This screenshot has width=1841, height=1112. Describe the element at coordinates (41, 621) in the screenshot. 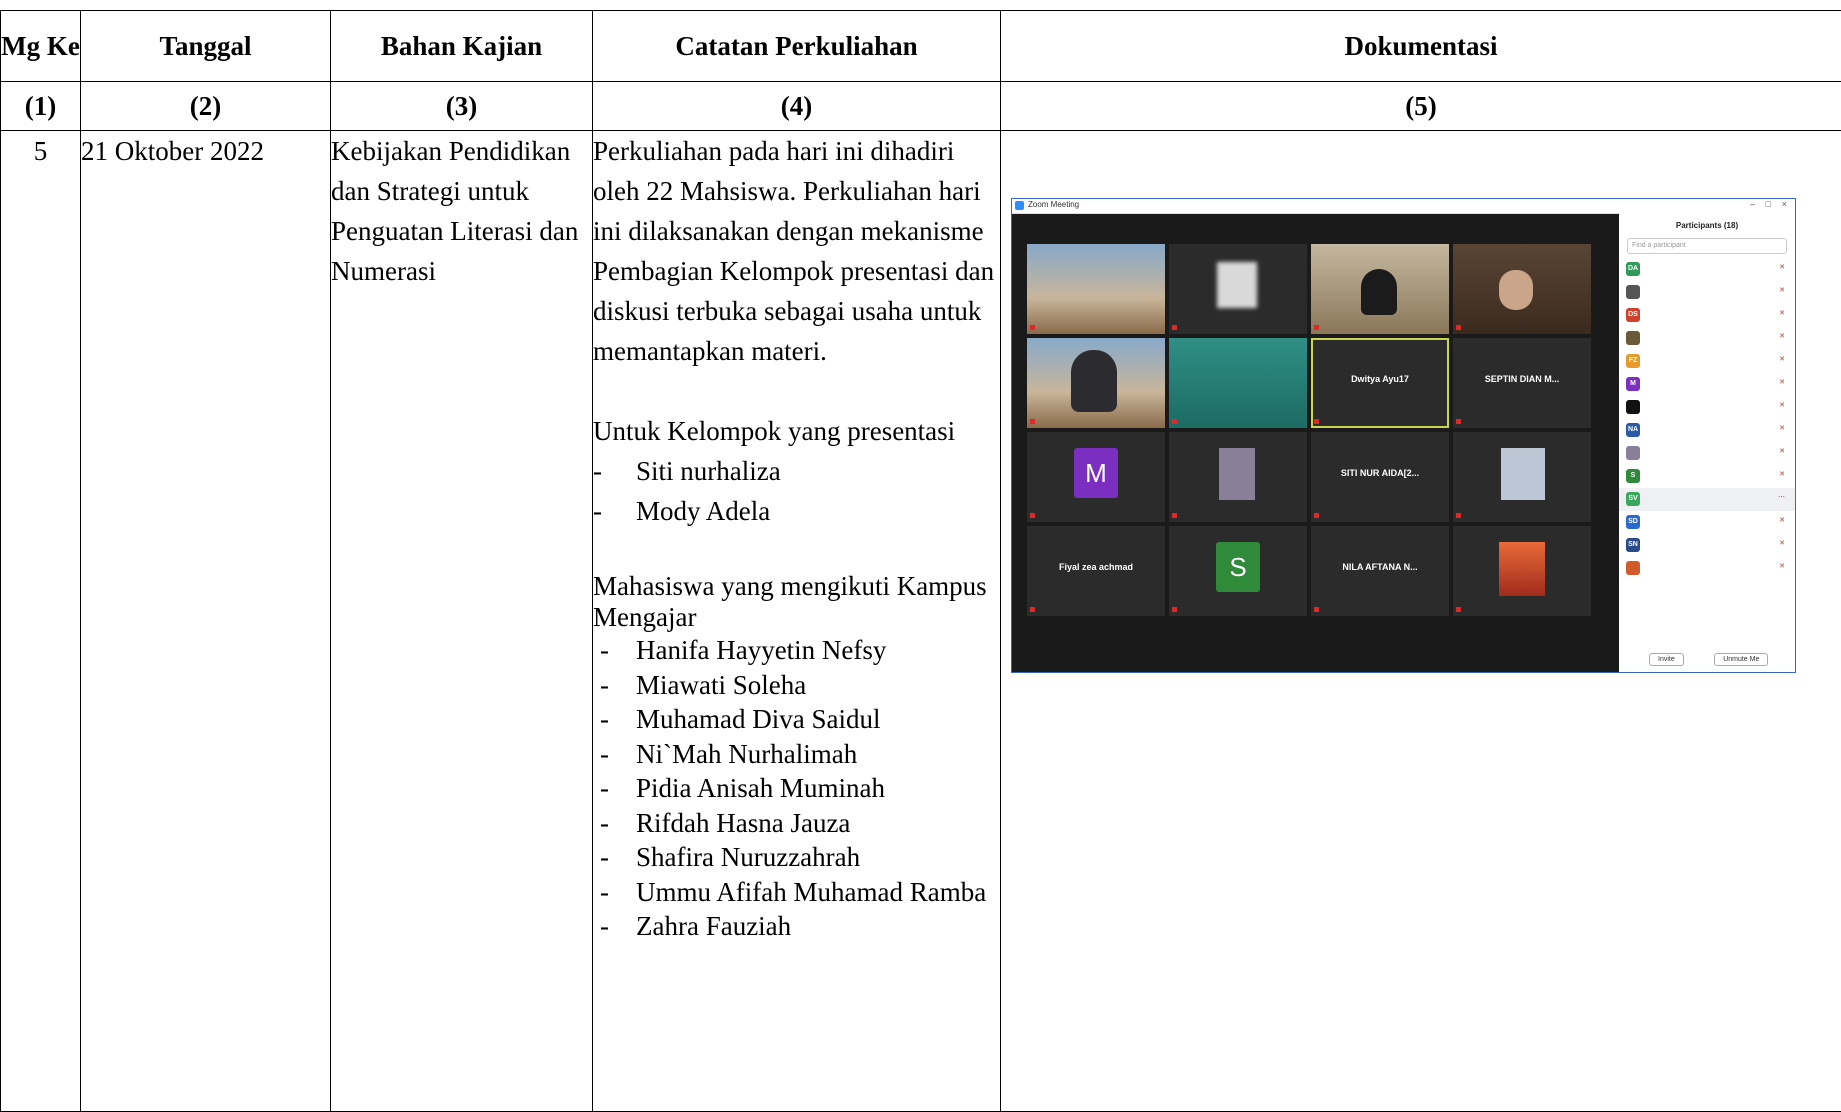

I see `row-number: 5` at that location.